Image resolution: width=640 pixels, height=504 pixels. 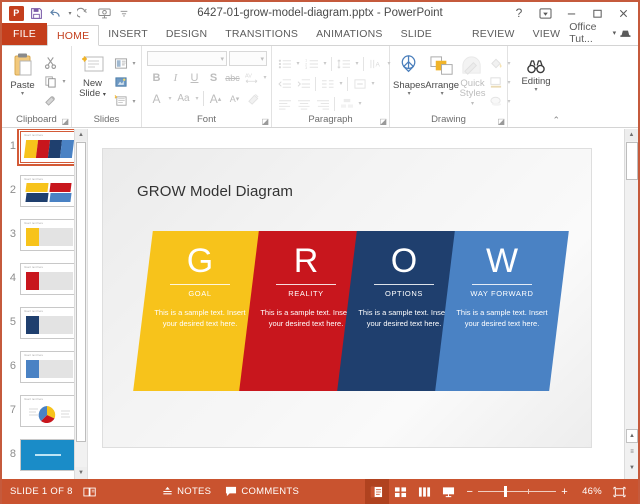 I want to click on thumbnail-item-1: 1 Insert text here, so click(x=39, y=151).